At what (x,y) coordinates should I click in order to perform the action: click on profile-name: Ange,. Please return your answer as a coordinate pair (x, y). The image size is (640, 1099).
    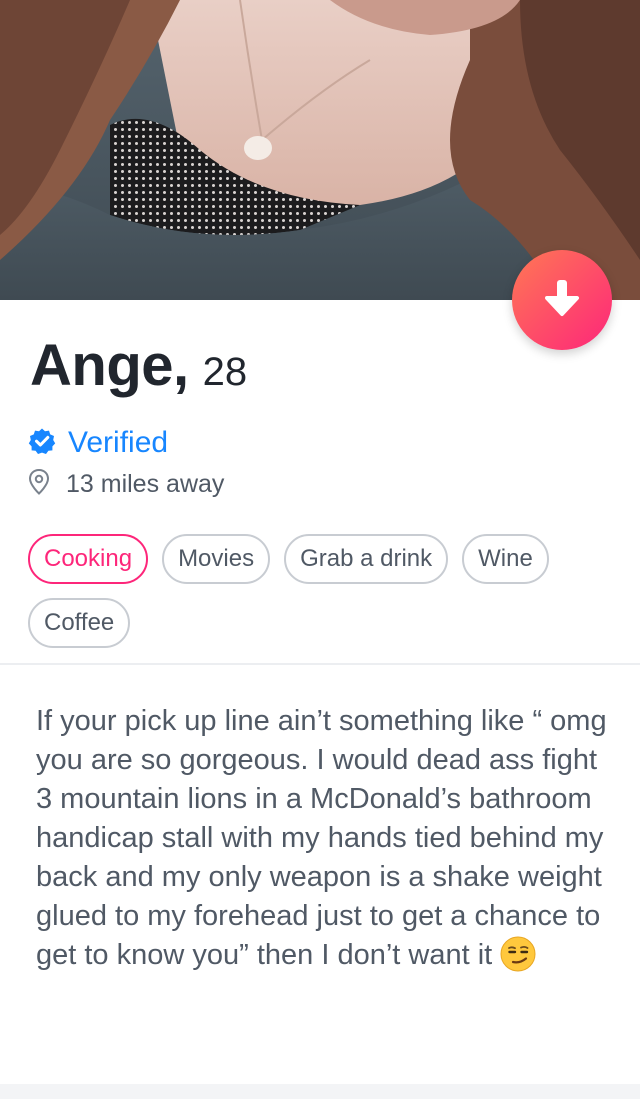
    Looking at the image, I should click on (109, 365).